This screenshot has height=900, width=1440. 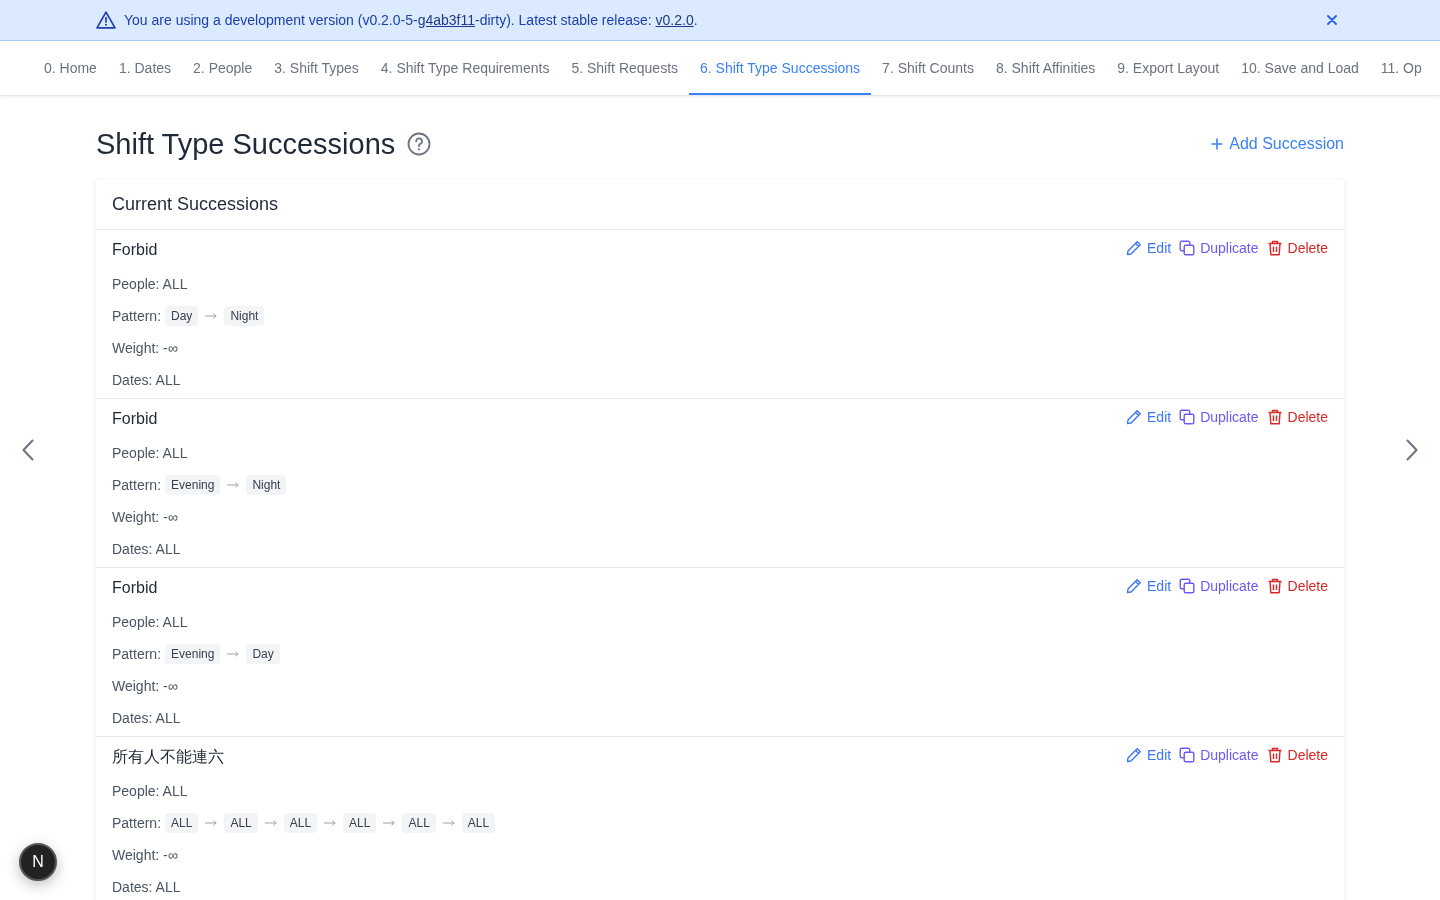 What do you see at coordinates (145, 68) in the screenshot?
I see `tab: 1. Dates` at bounding box center [145, 68].